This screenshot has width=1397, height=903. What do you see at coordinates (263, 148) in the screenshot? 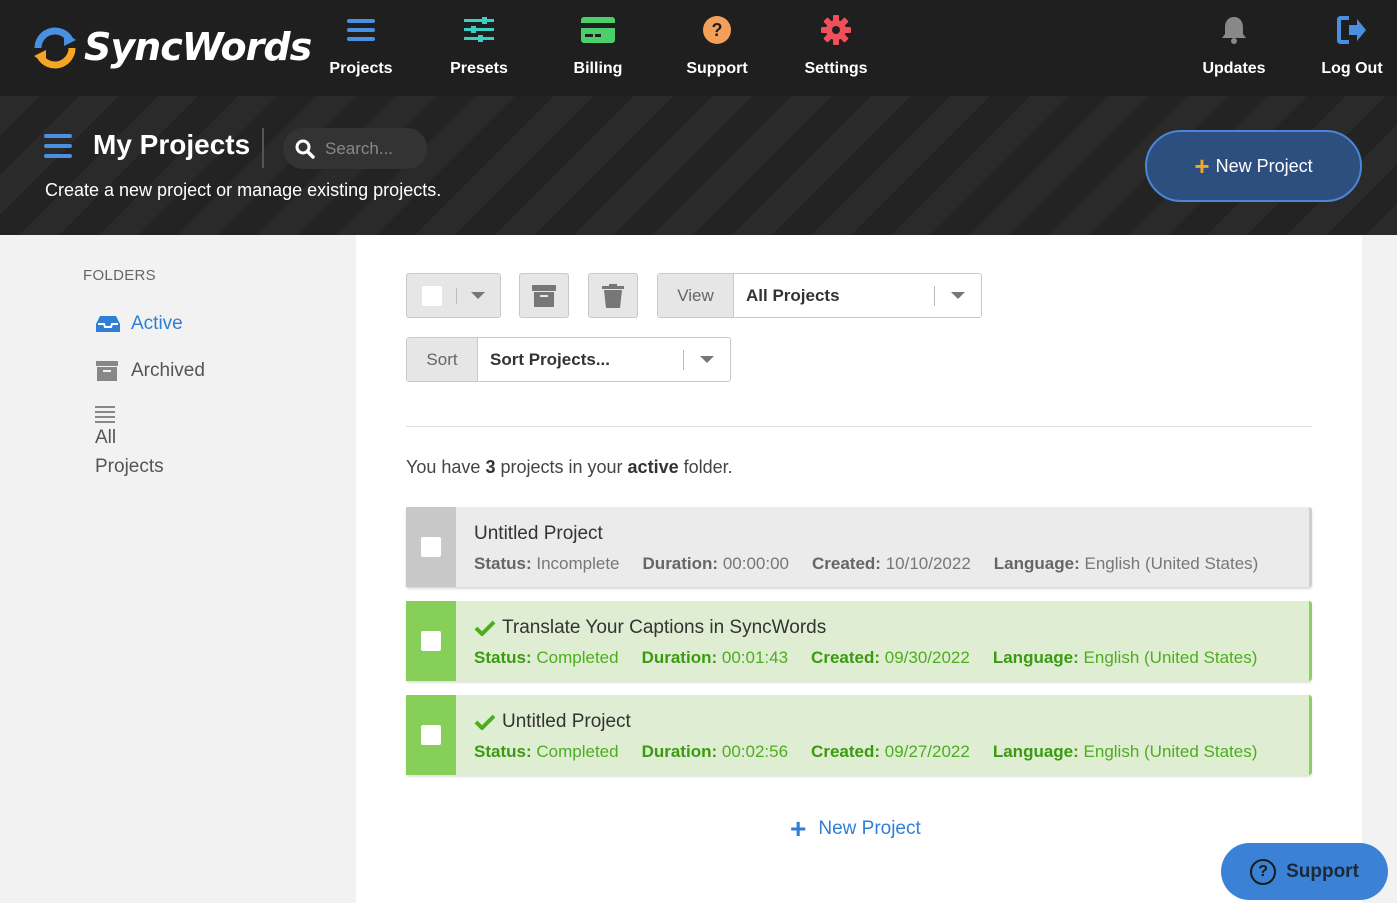
I see `header-divider` at bounding box center [263, 148].